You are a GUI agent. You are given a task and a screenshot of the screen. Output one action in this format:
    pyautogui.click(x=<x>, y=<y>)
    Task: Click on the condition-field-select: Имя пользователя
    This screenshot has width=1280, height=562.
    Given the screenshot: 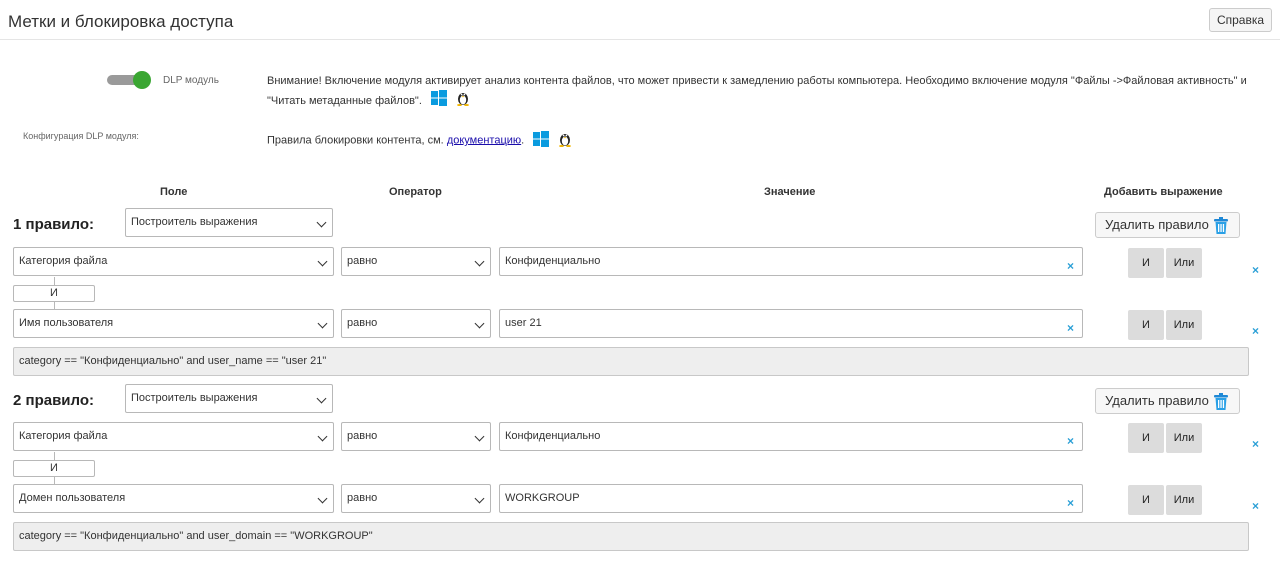 What is the action you would take?
    pyautogui.click(x=173, y=323)
    